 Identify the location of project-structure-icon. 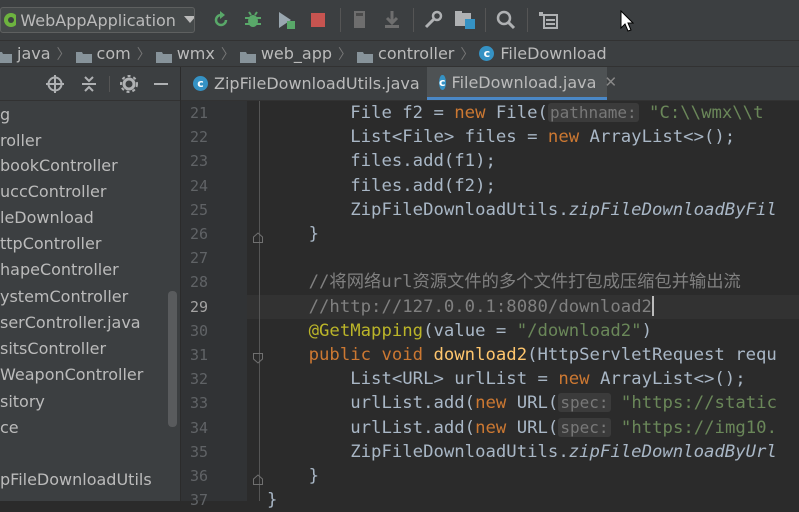
(465, 20).